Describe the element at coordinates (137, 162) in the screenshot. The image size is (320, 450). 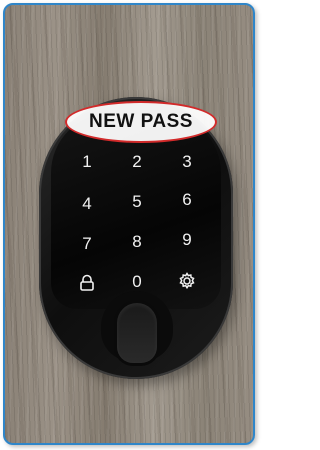
I see `key-2: 2` at that location.